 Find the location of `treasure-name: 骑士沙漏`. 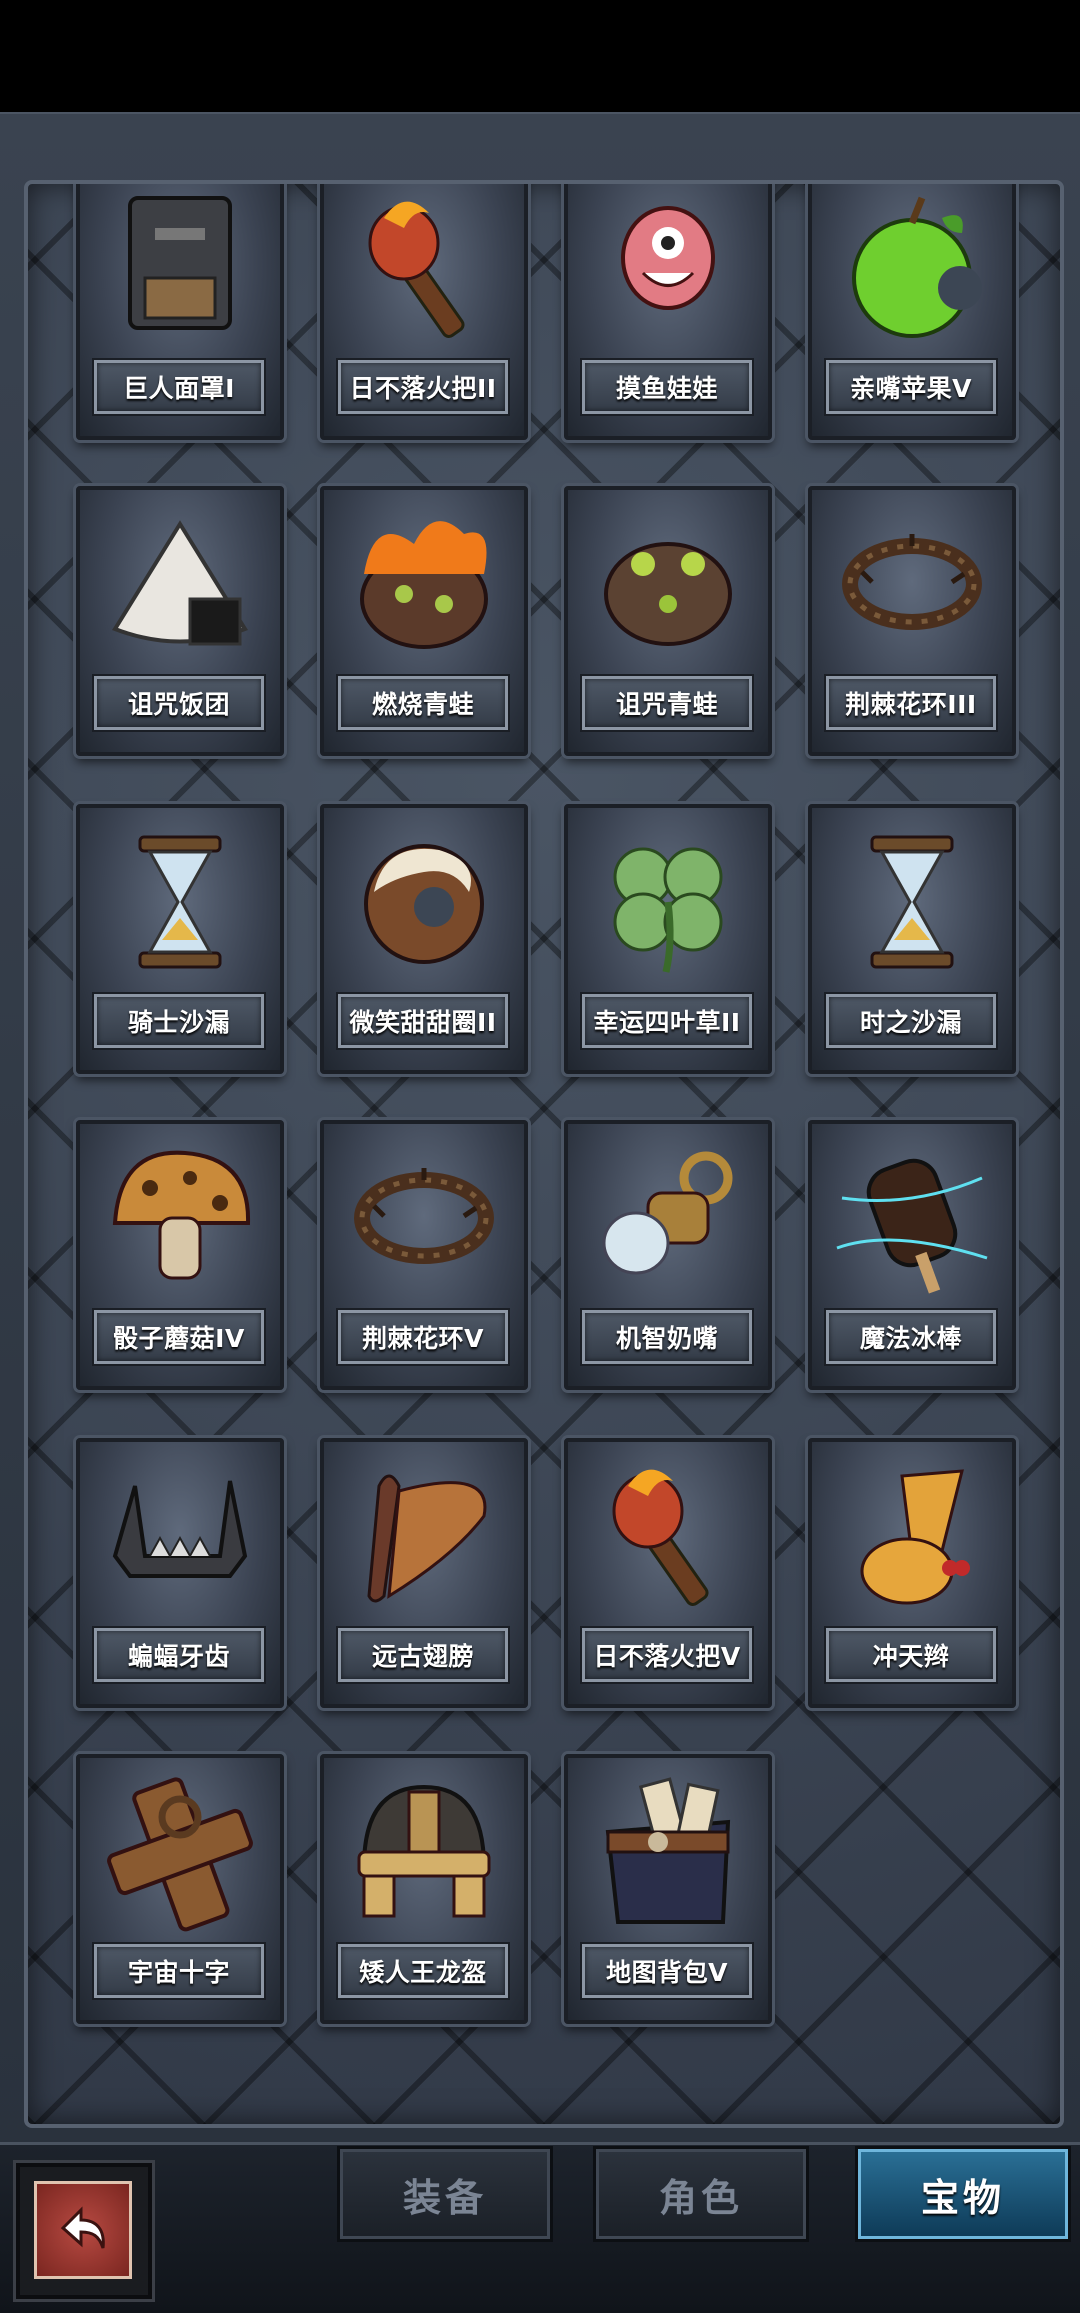

treasure-name: 骑士沙漏 is located at coordinates (179, 1021).